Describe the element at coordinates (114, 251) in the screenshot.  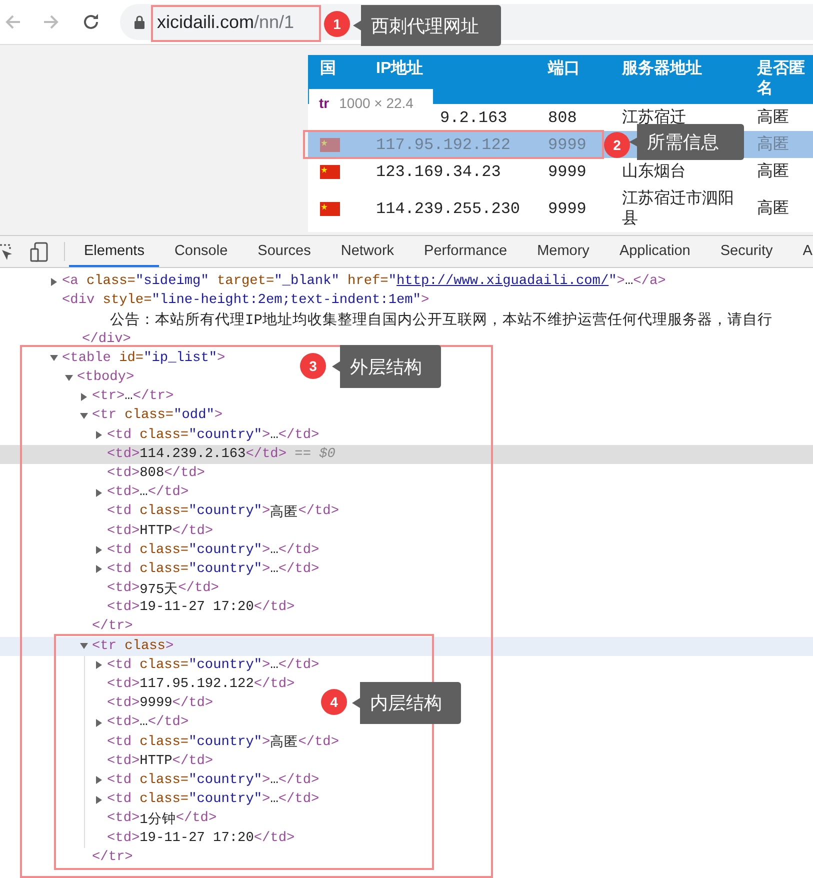
I see `devtools-tab: Elements` at that location.